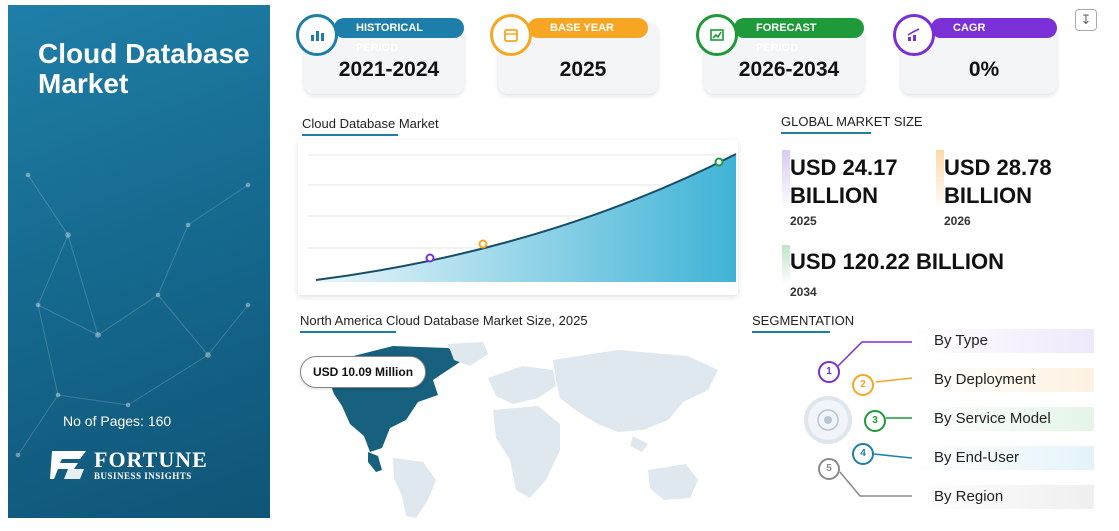 Image resolution: width=1119 pixels, height=531 pixels. What do you see at coordinates (719, 162) in the screenshot?
I see `chart-point-green` at bounding box center [719, 162].